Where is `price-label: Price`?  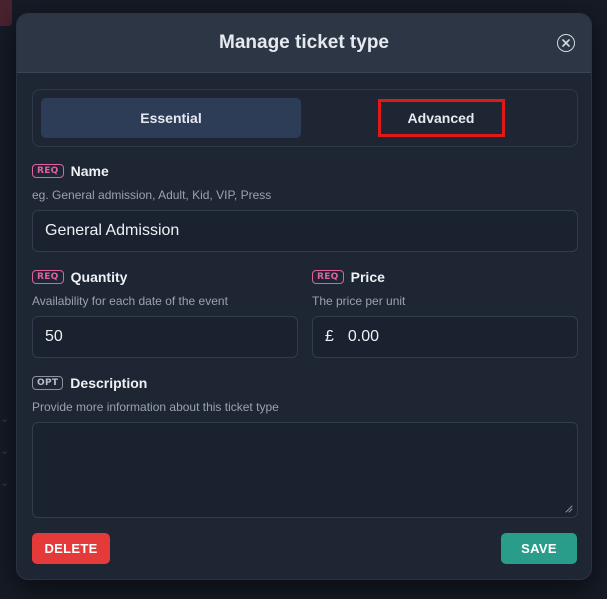
price-label: Price is located at coordinates (367, 277).